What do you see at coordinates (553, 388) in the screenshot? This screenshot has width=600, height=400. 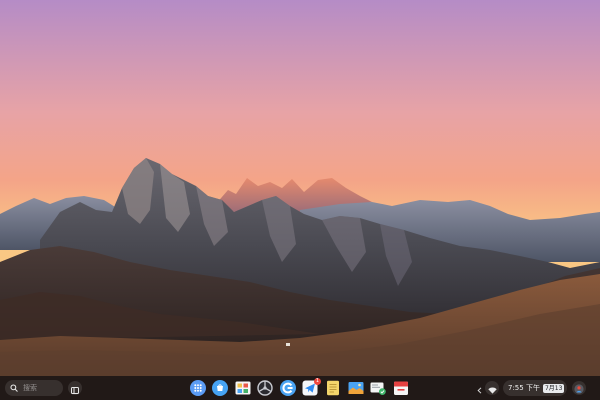 I see `date-badge: 7月13` at bounding box center [553, 388].